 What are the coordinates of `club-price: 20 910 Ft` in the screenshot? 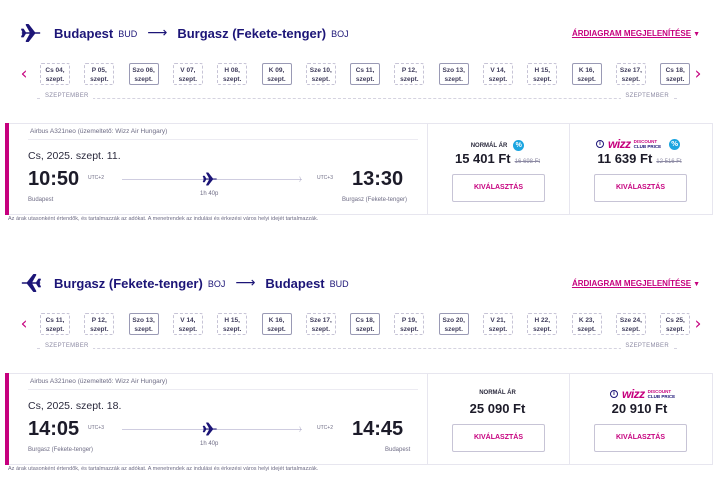 It's located at (639, 408).